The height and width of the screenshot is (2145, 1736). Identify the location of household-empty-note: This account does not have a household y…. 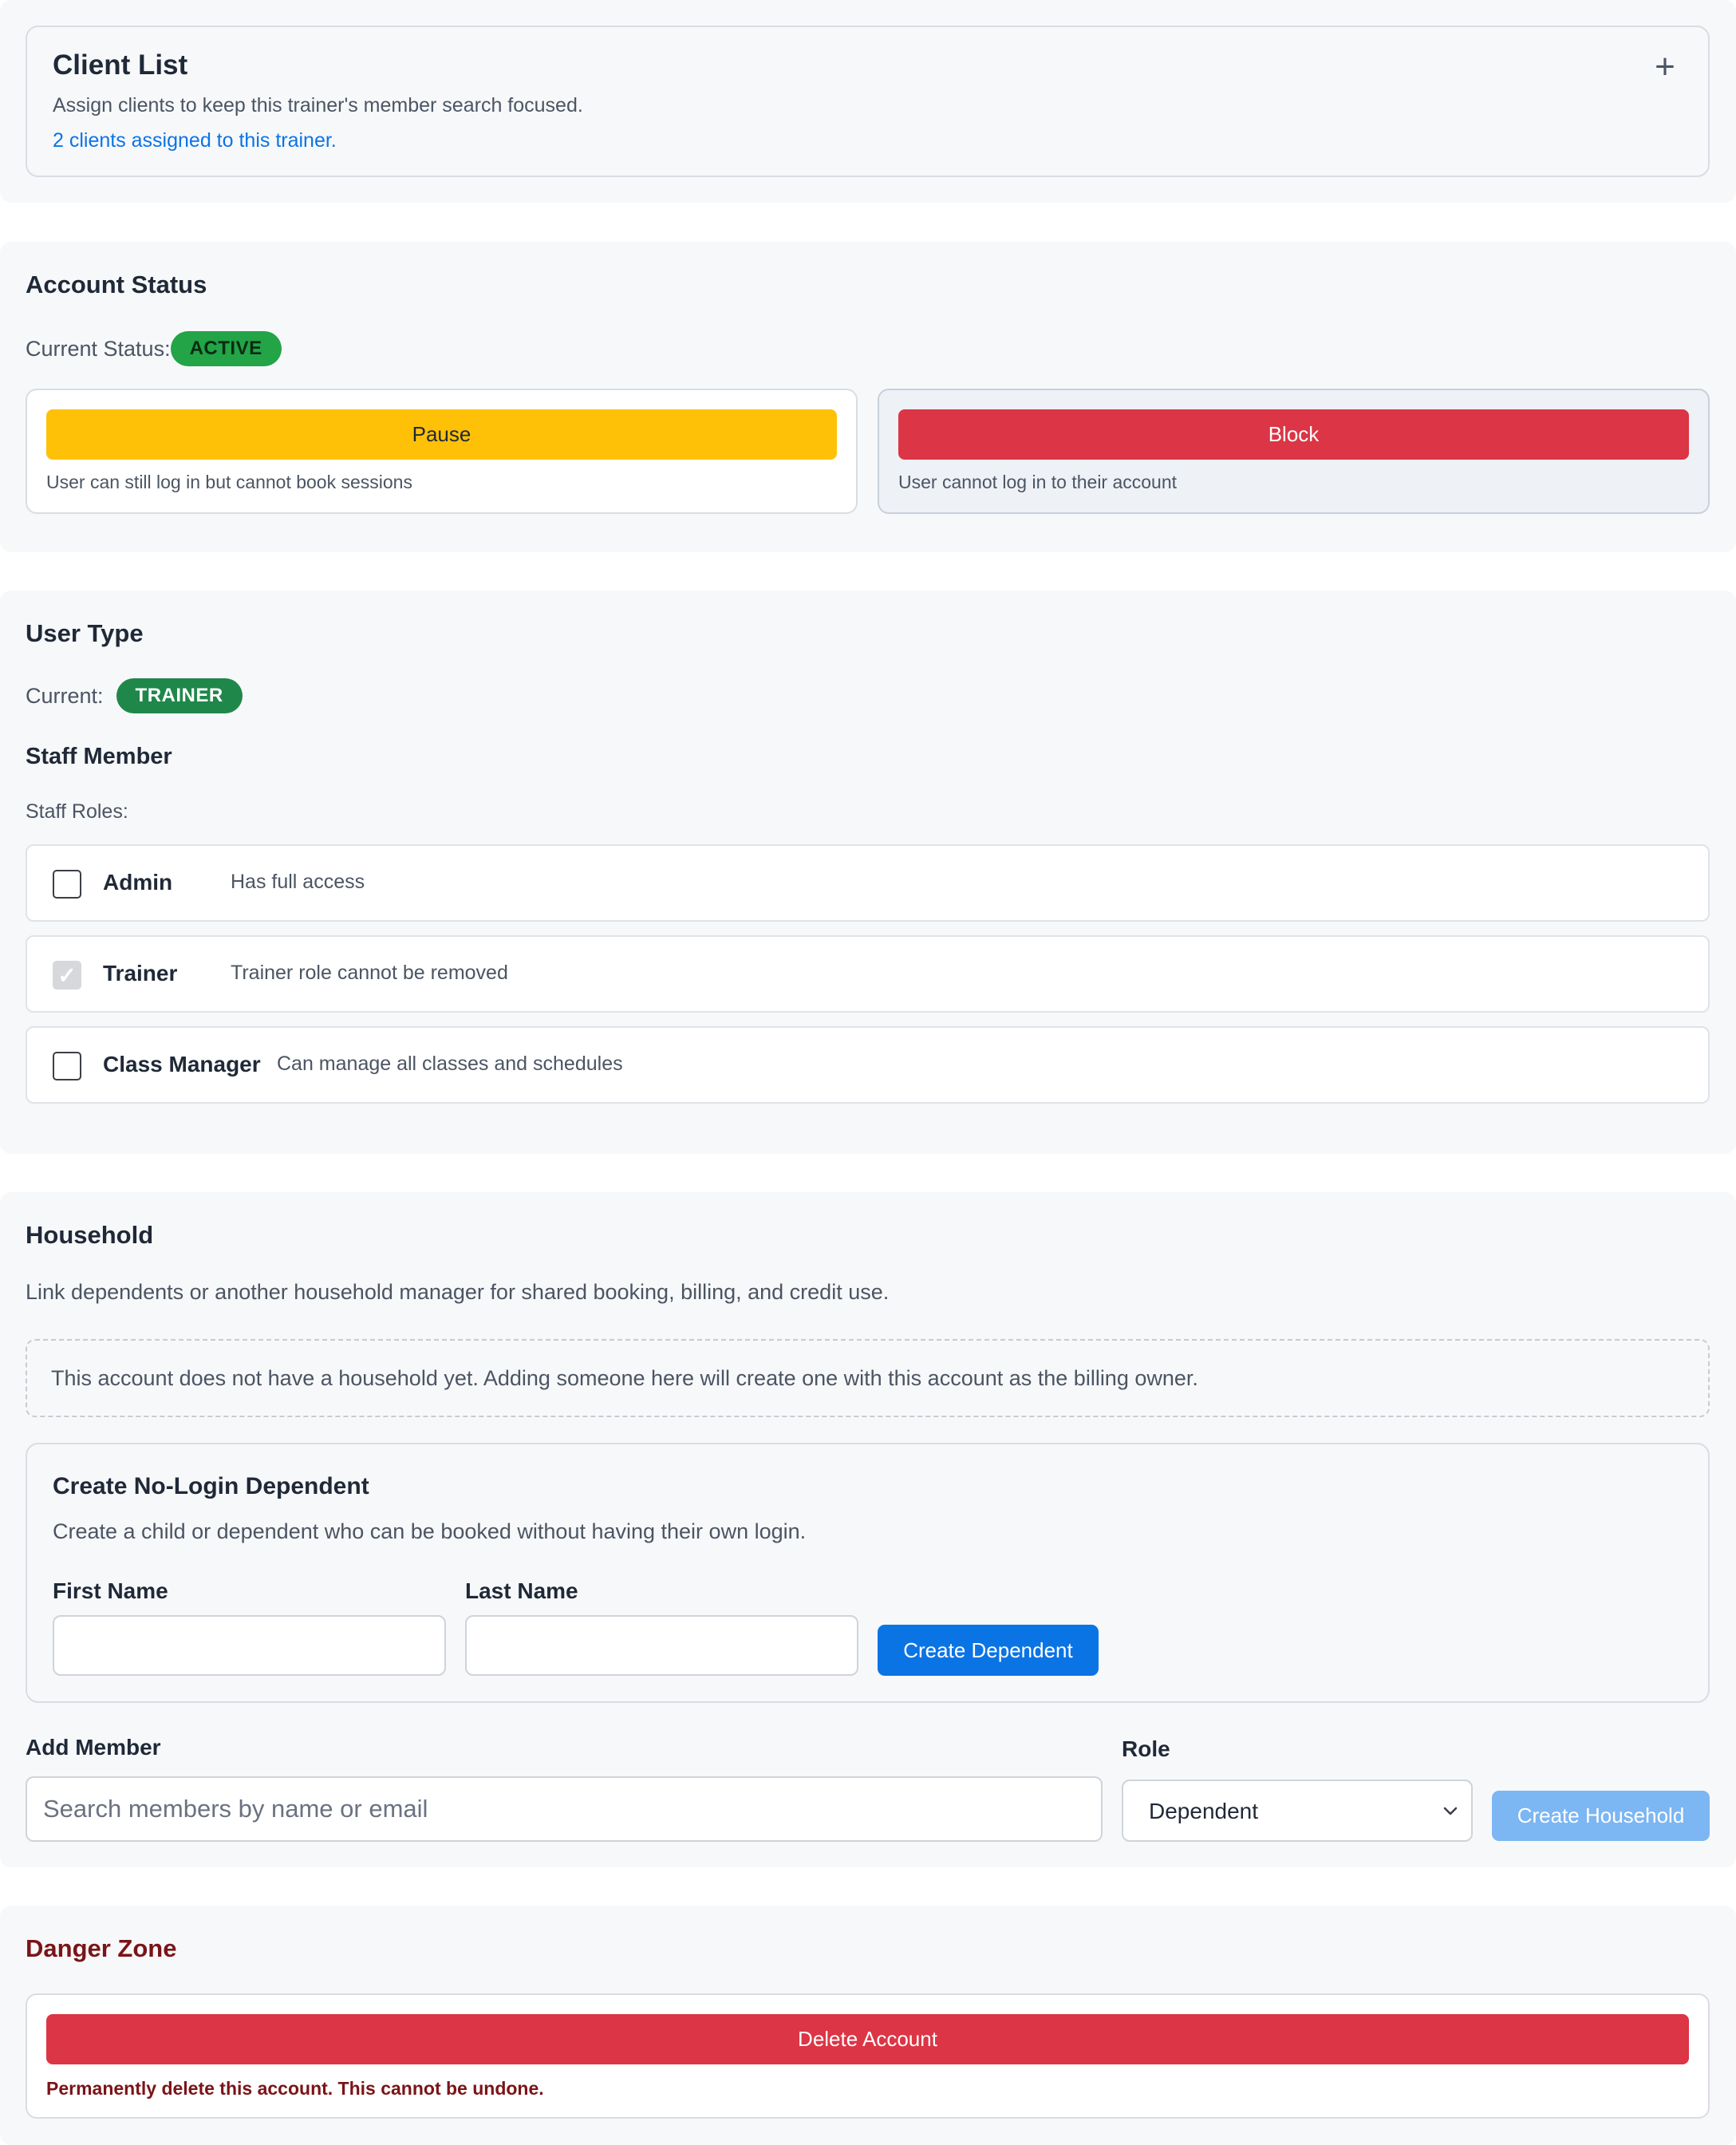
(868, 1378).